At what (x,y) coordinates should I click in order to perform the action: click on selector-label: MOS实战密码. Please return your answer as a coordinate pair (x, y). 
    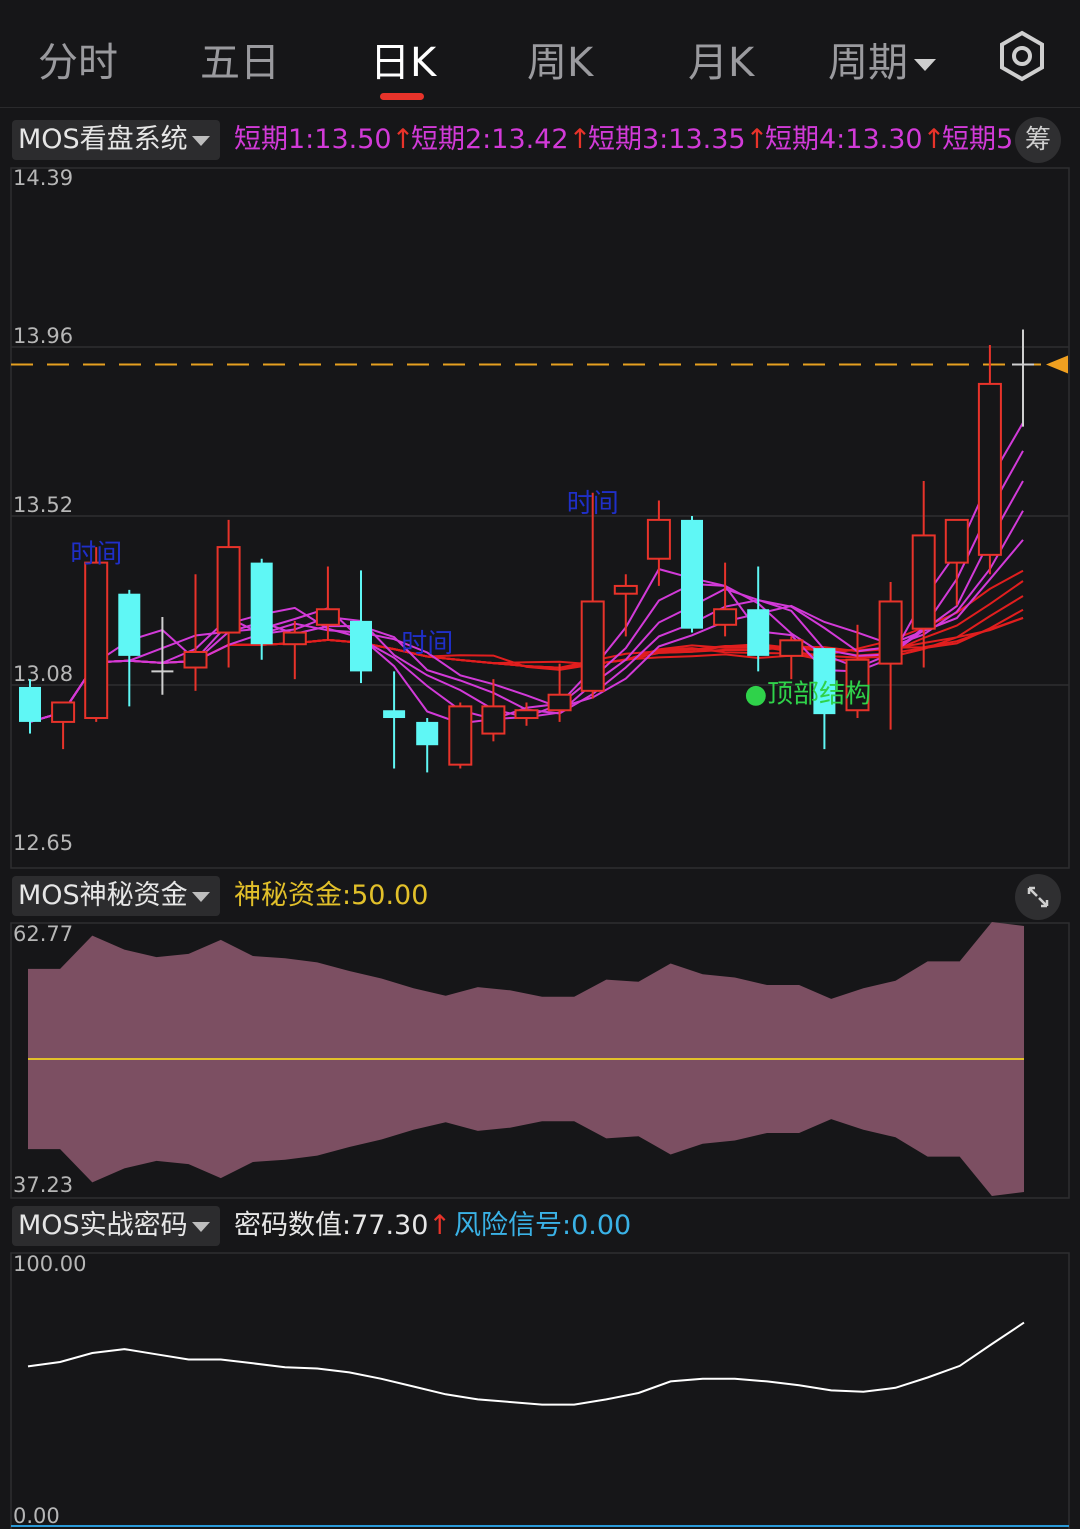
    Looking at the image, I should click on (103, 1225).